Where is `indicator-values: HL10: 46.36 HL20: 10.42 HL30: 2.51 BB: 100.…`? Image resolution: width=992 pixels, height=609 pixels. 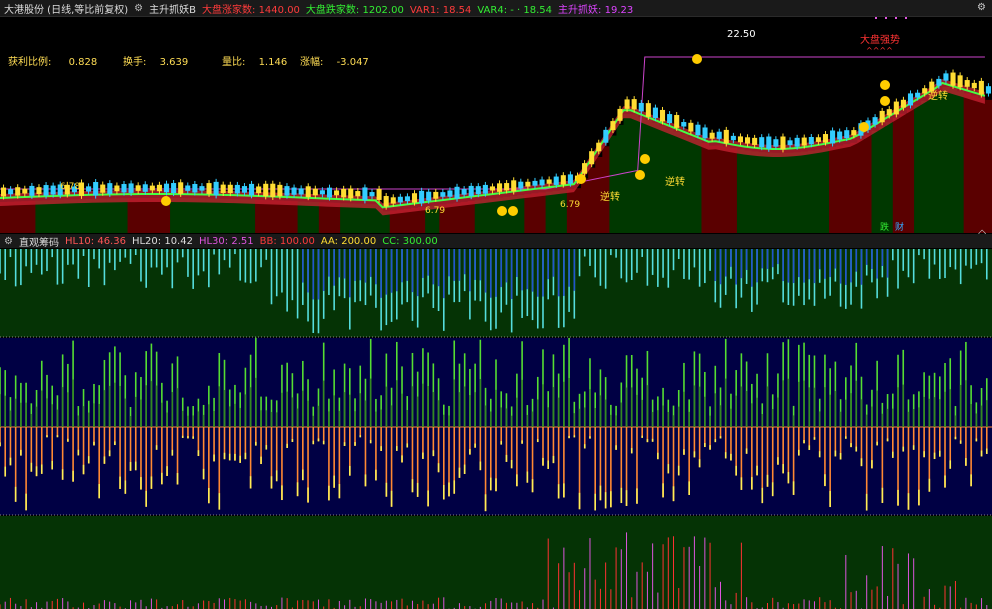 indicator-values: HL10: 46.36 HL20: 10.42 HL30: 2.51 BB: 100.… is located at coordinates (254, 241).